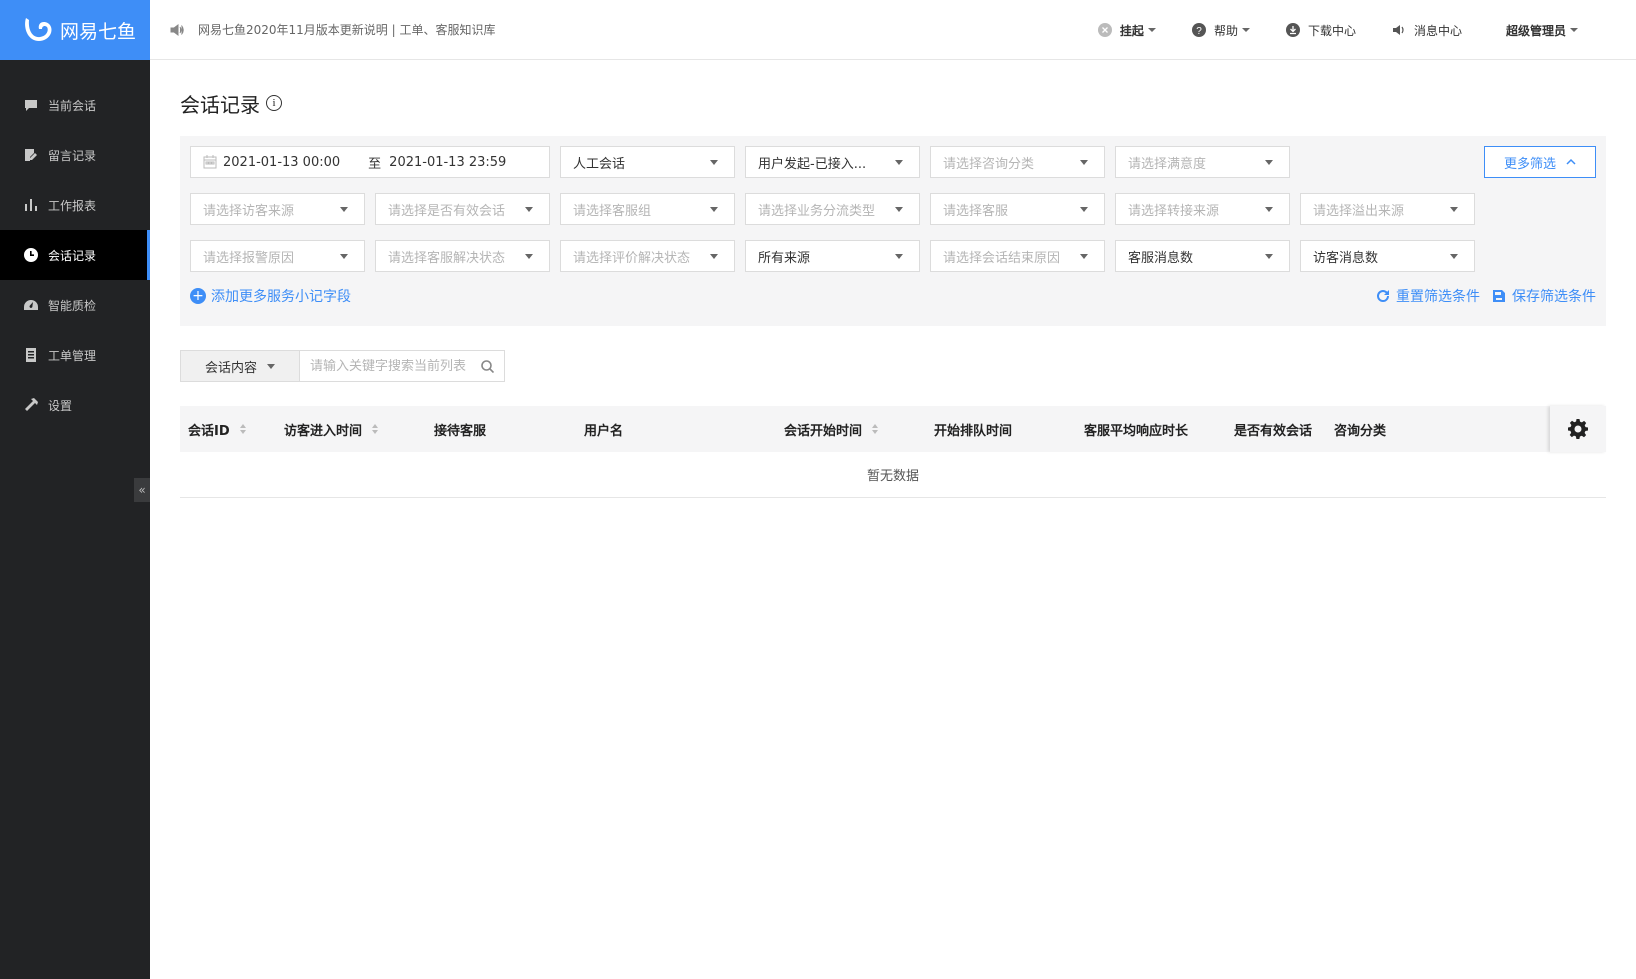  I want to click on sidebar-item-tickets: 工单管理, so click(75, 355).